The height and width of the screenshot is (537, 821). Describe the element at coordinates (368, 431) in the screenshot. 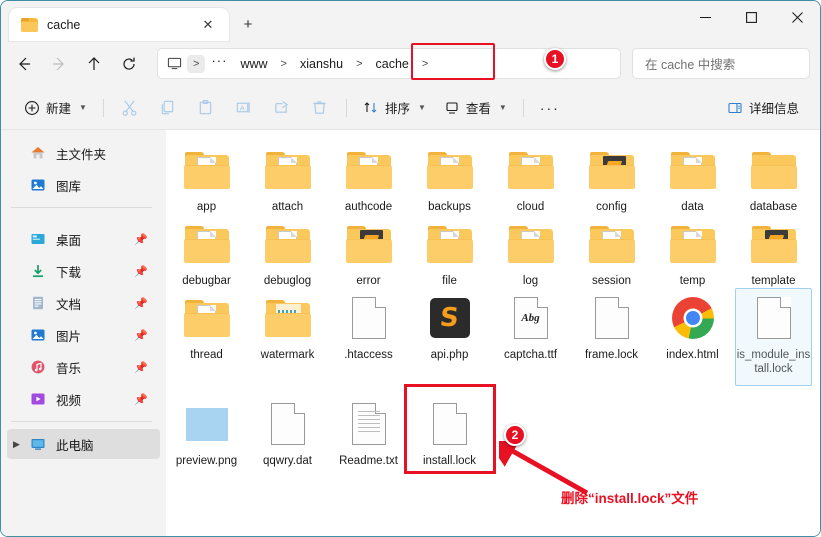

I see `file-item-readme-txt: Readme.txt` at that location.